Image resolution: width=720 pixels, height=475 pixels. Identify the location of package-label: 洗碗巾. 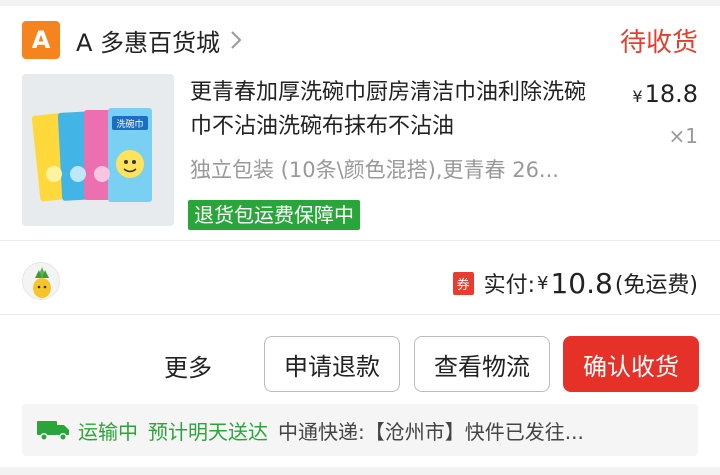
(129, 124).